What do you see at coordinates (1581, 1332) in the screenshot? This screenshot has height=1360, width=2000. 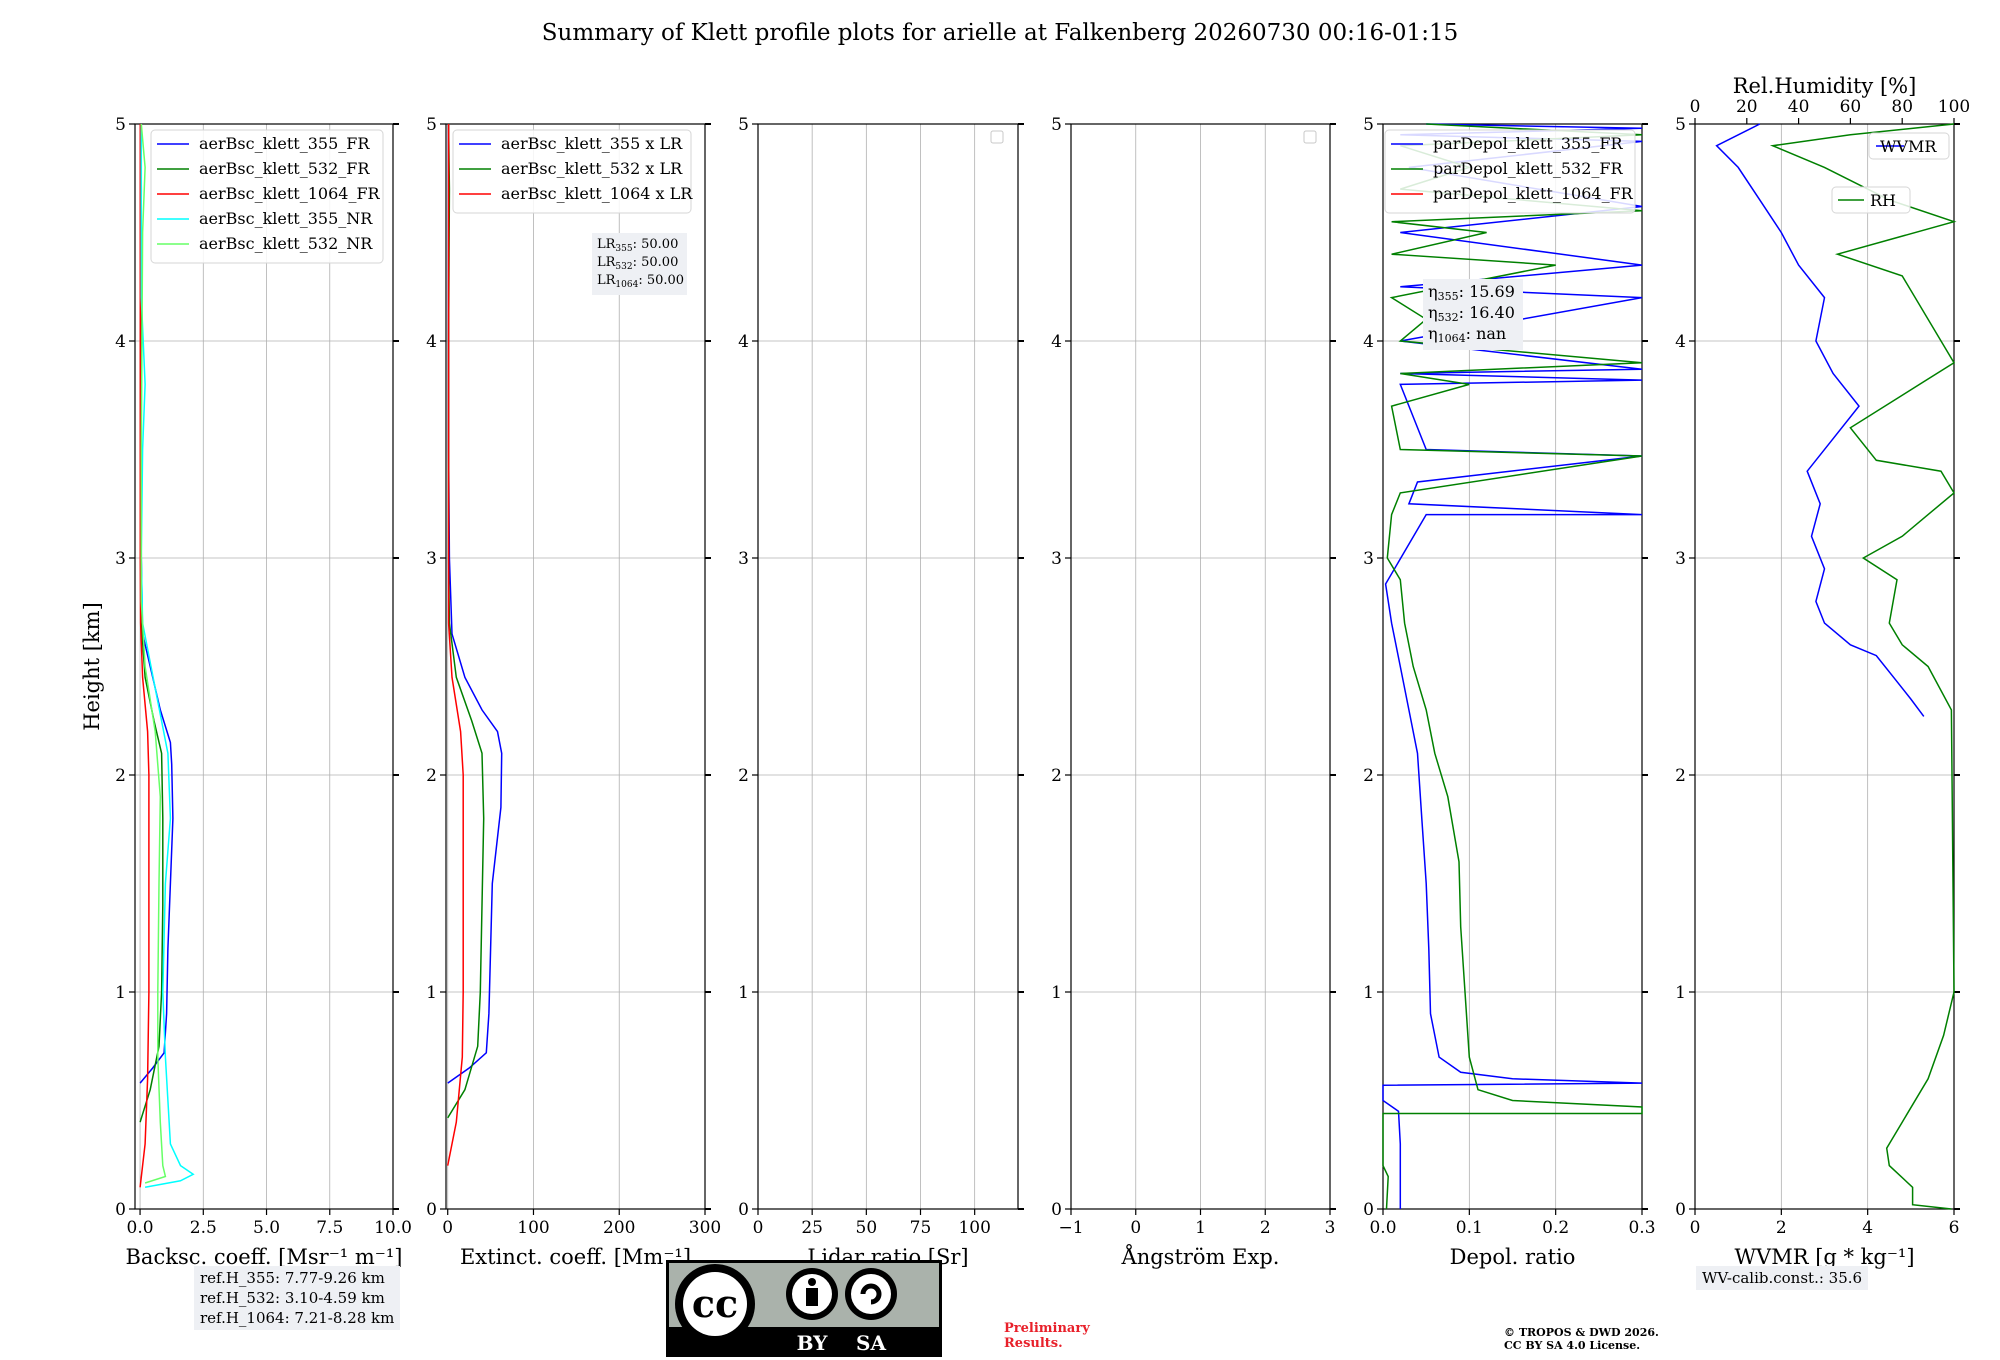 I see `copyright-line-1: © TROPOS & DWD 2026.` at bounding box center [1581, 1332].